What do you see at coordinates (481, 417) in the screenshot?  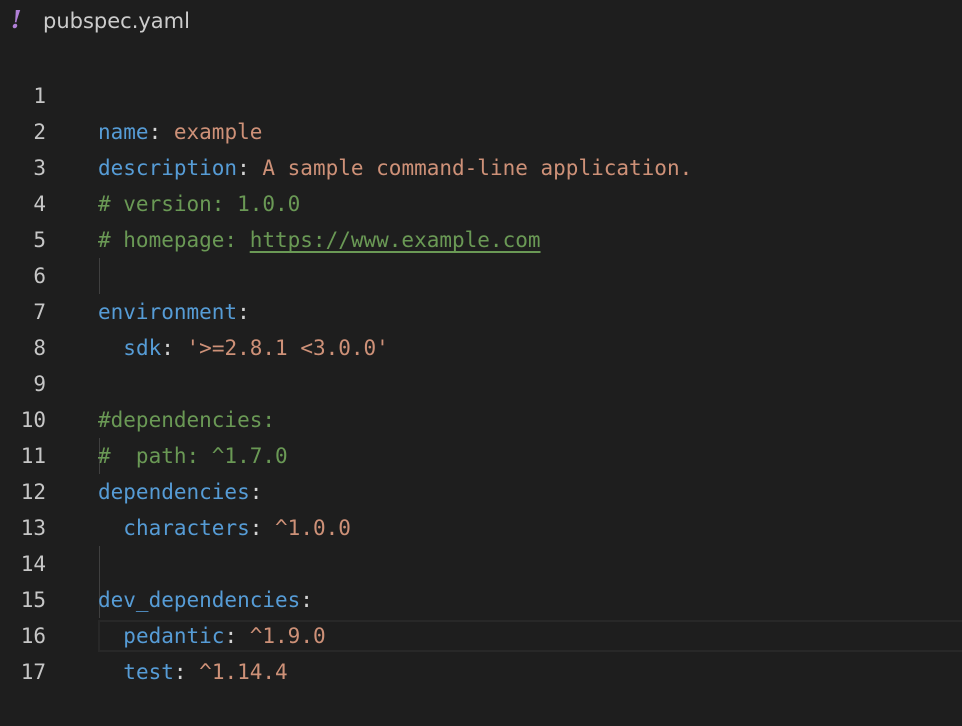 I see `code-line: 10 # path: ^1.7.0` at bounding box center [481, 417].